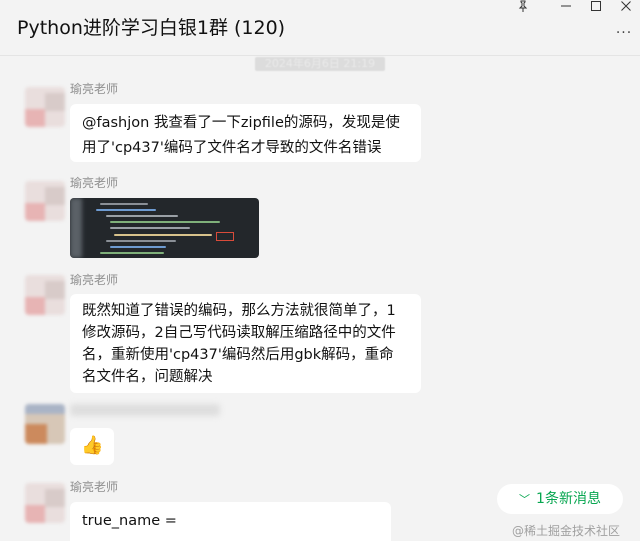 This screenshot has width=640, height=541. I want to click on code-screenshot-image, so click(164, 228).